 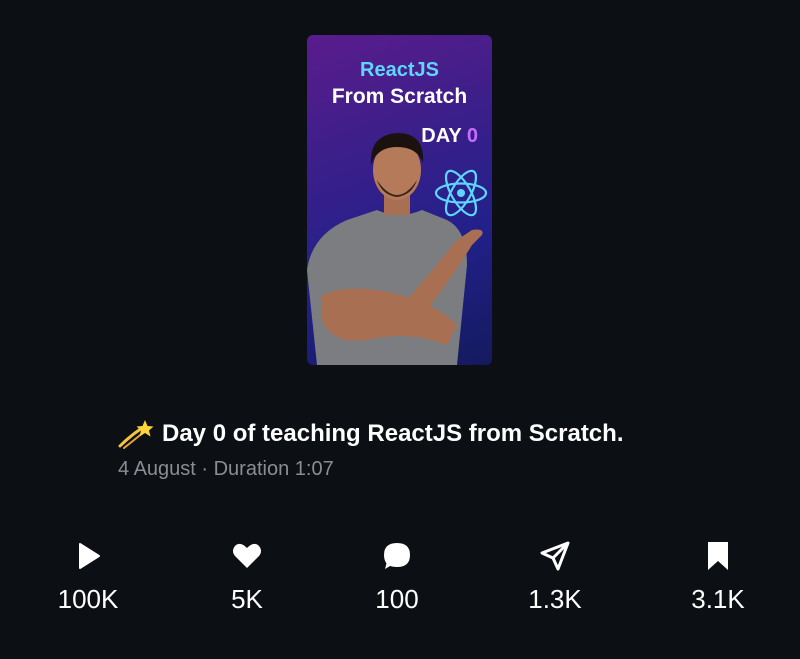 I want to click on shares-count: 1.3K, so click(x=555, y=599).